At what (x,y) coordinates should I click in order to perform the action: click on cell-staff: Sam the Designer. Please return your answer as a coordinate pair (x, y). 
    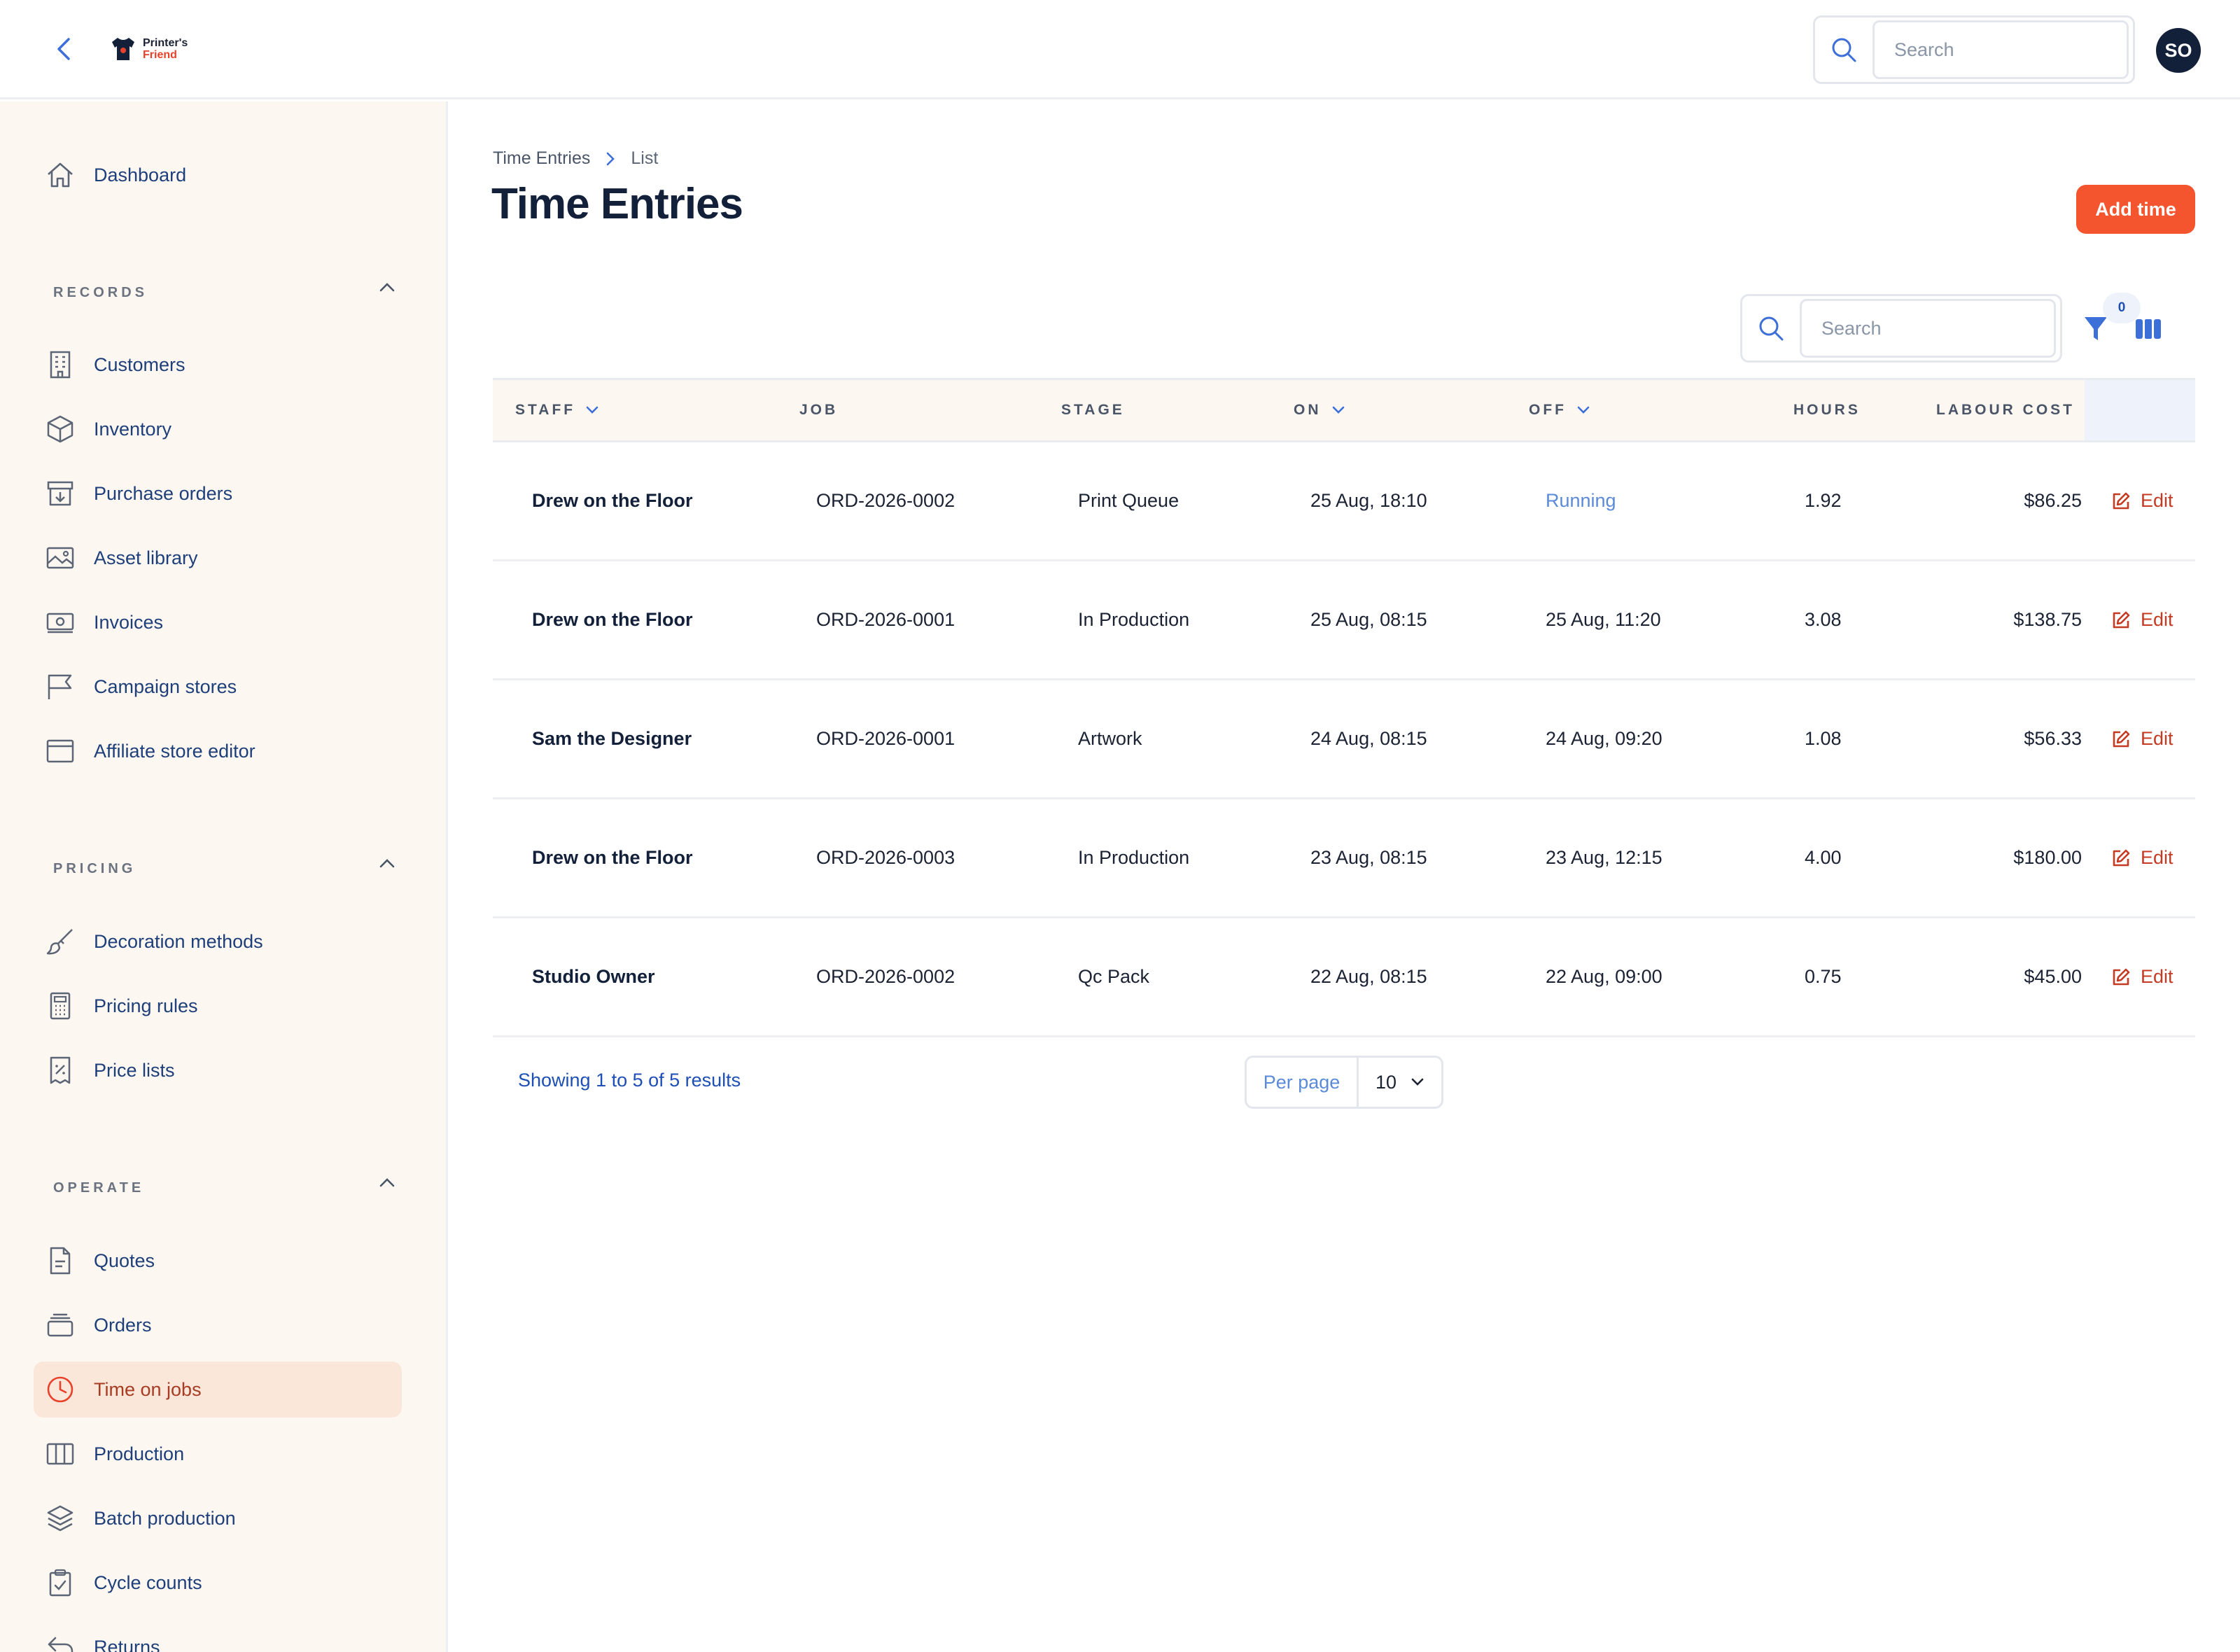
    Looking at the image, I should click on (612, 738).